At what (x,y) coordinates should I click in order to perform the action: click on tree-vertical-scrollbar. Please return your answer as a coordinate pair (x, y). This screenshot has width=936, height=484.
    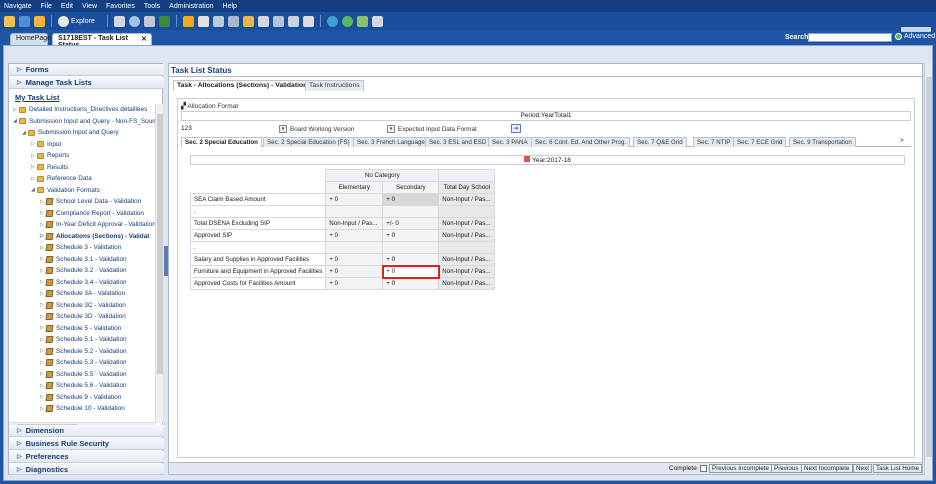
    Looking at the image, I should click on (159, 263).